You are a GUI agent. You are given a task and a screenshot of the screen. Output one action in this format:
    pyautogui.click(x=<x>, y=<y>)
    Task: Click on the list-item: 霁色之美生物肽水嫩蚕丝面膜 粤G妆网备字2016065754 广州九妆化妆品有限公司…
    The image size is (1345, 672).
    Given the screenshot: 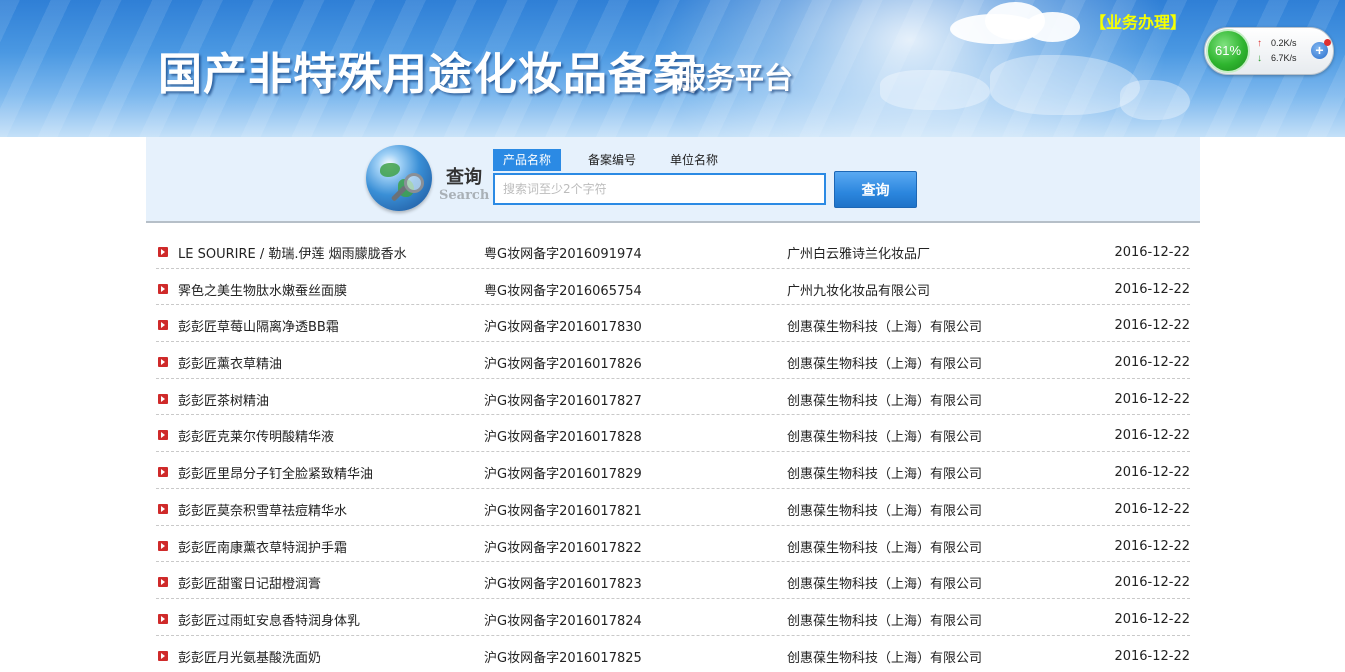 What is the action you would take?
    pyautogui.click(x=673, y=287)
    